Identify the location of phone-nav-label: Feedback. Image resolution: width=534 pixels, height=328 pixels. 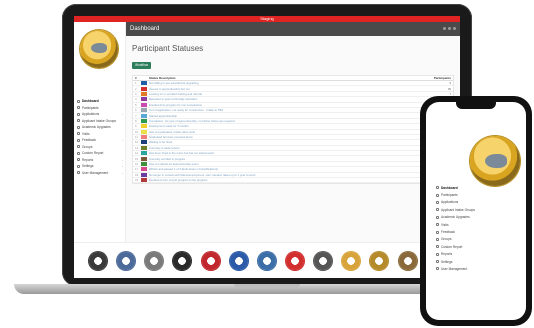
(448, 232).